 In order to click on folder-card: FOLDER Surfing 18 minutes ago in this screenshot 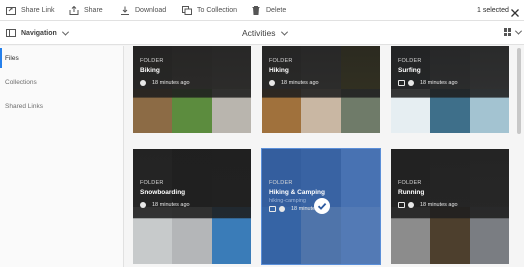, I will do `click(450, 89)`.